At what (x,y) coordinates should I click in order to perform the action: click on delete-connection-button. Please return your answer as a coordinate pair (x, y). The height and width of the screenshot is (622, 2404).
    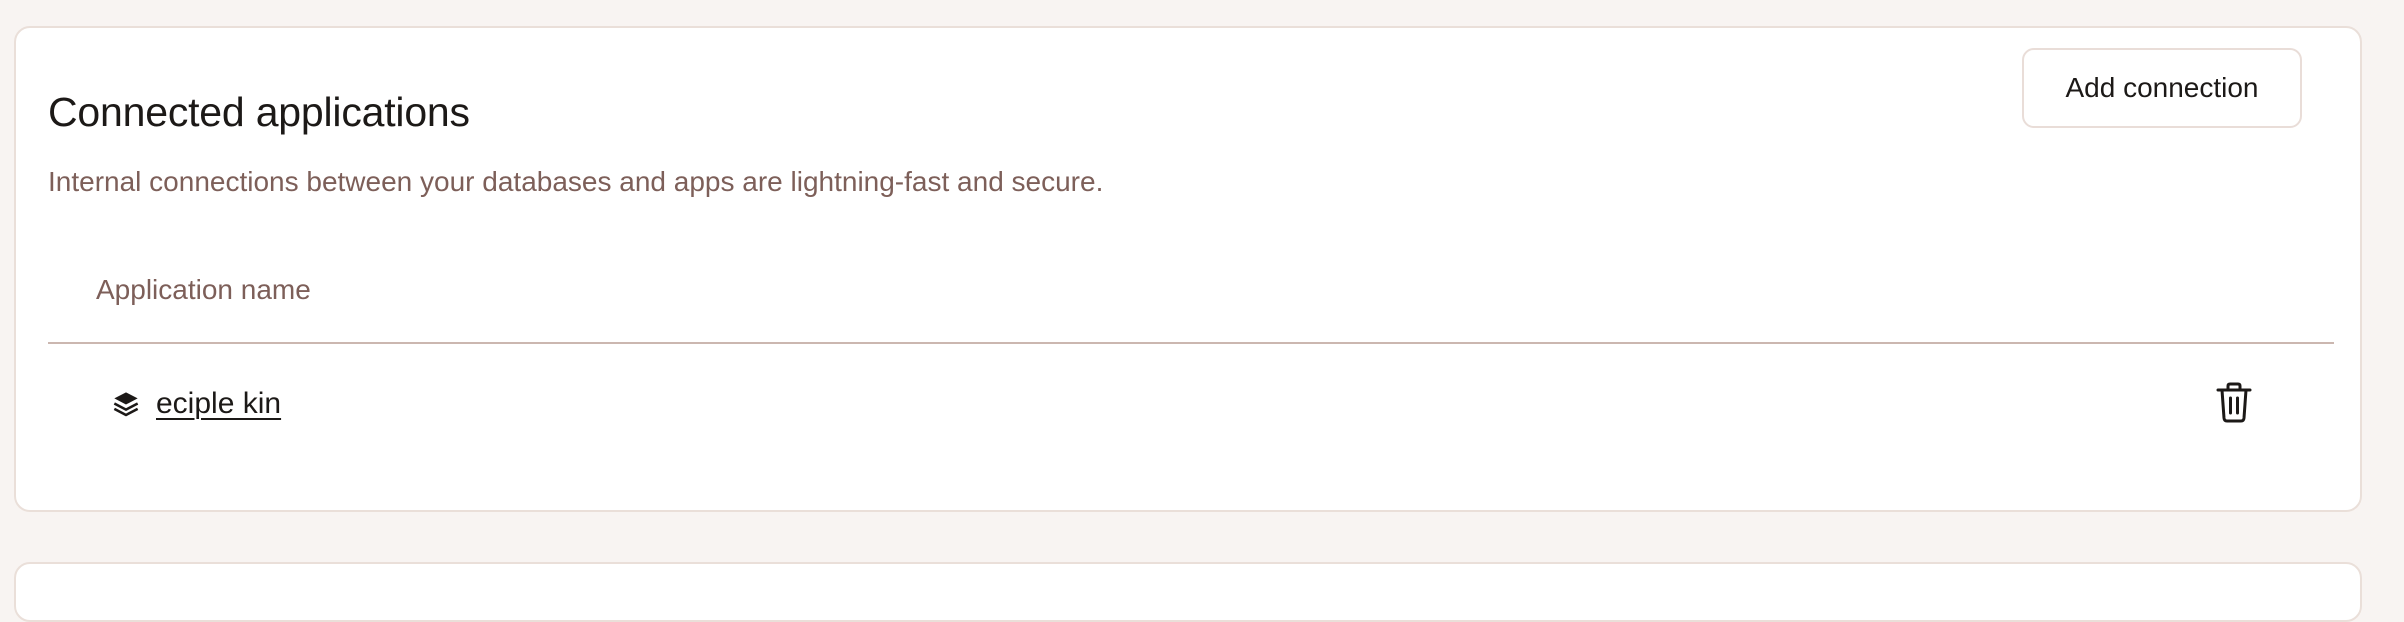
    Looking at the image, I should click on (2234, 402).